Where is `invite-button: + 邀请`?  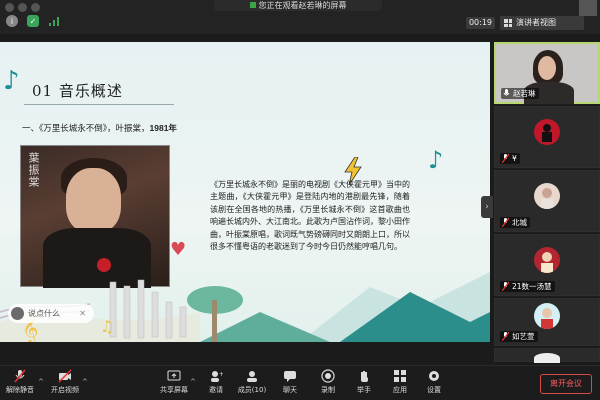 invite-button: + 邀请 is located at coordinates (216, 382).